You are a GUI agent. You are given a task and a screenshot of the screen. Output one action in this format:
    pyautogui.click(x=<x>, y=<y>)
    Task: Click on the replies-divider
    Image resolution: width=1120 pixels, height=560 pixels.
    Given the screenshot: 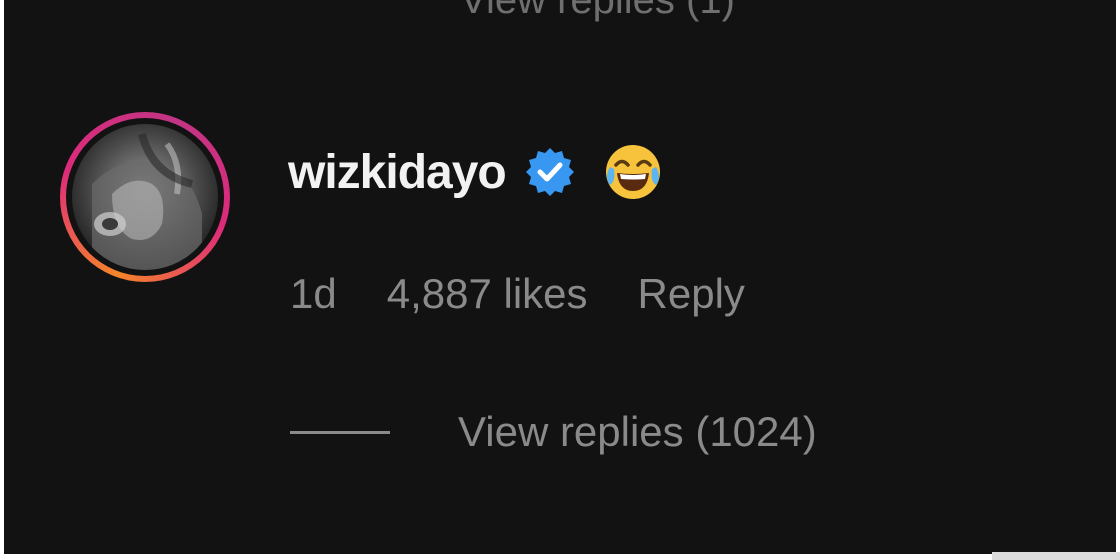 What is the action you would take?
    pyautogui.click(x=340, y=432)
    